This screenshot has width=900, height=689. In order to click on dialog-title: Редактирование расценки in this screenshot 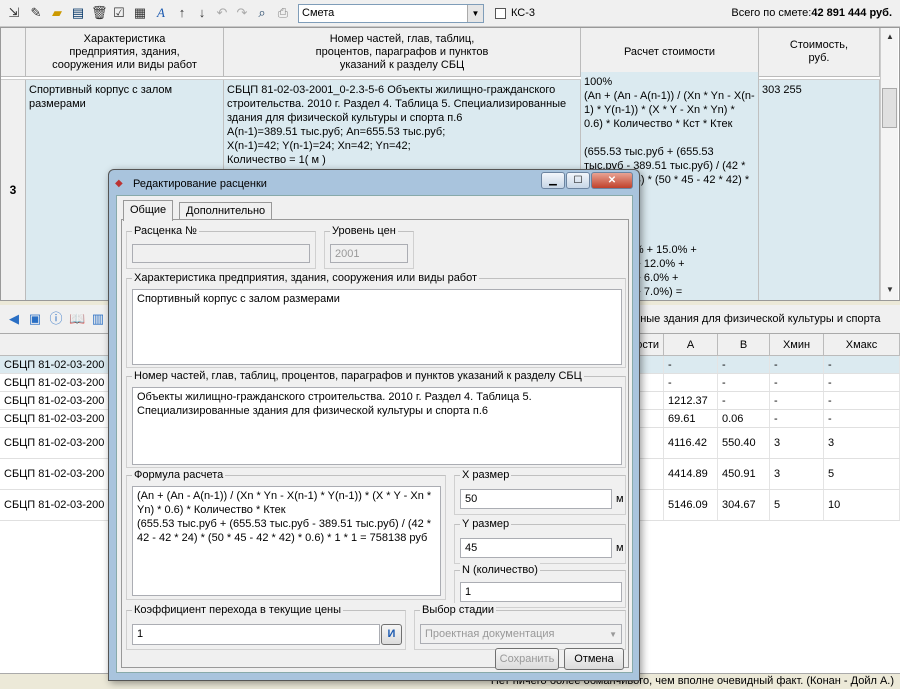, I will do `click(200, 184)`.